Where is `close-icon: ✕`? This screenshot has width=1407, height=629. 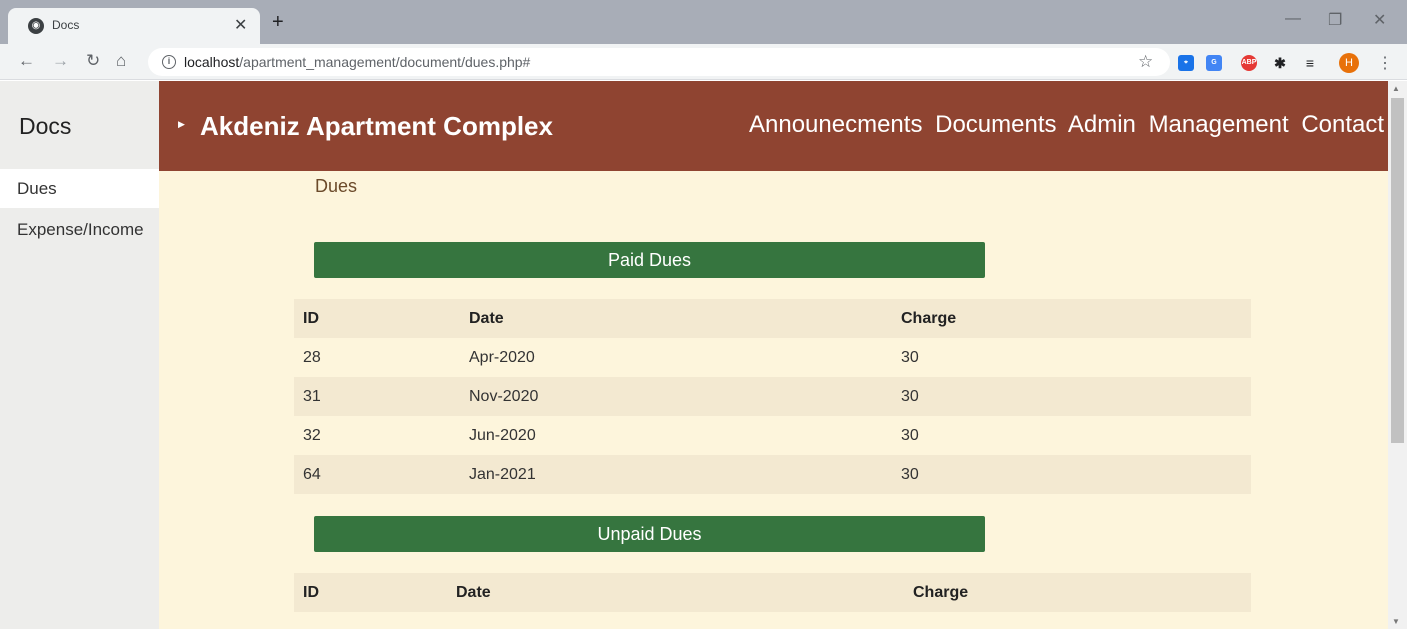
close-icon: ✕ is located at coordinates (240, 25).